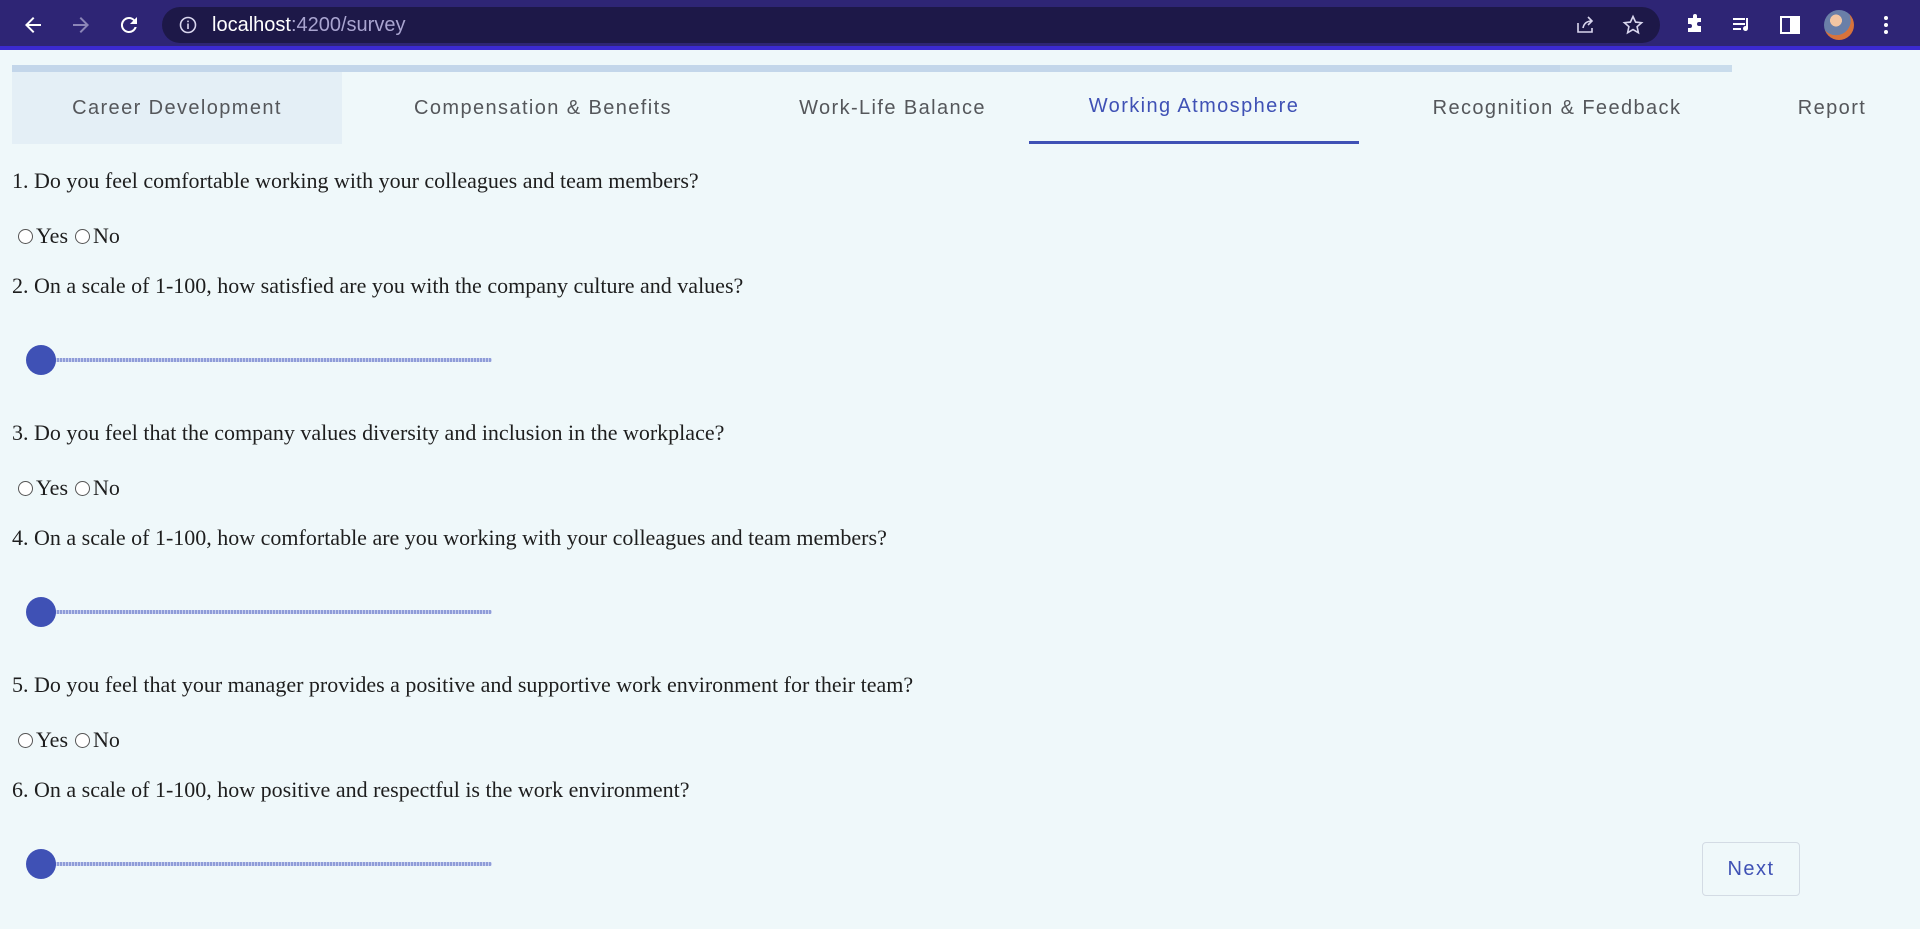  What do you see at coordinates (83, 740) in the screenshot?
I see `question-5-no-radio` at bounding box center [83, 740].